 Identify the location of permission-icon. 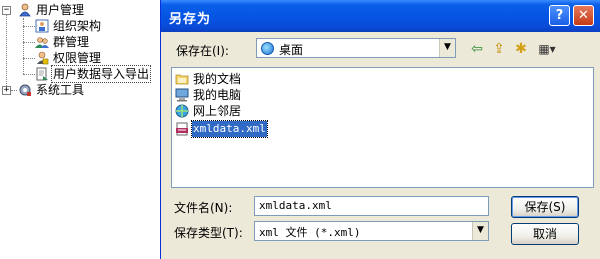
(42, 58).